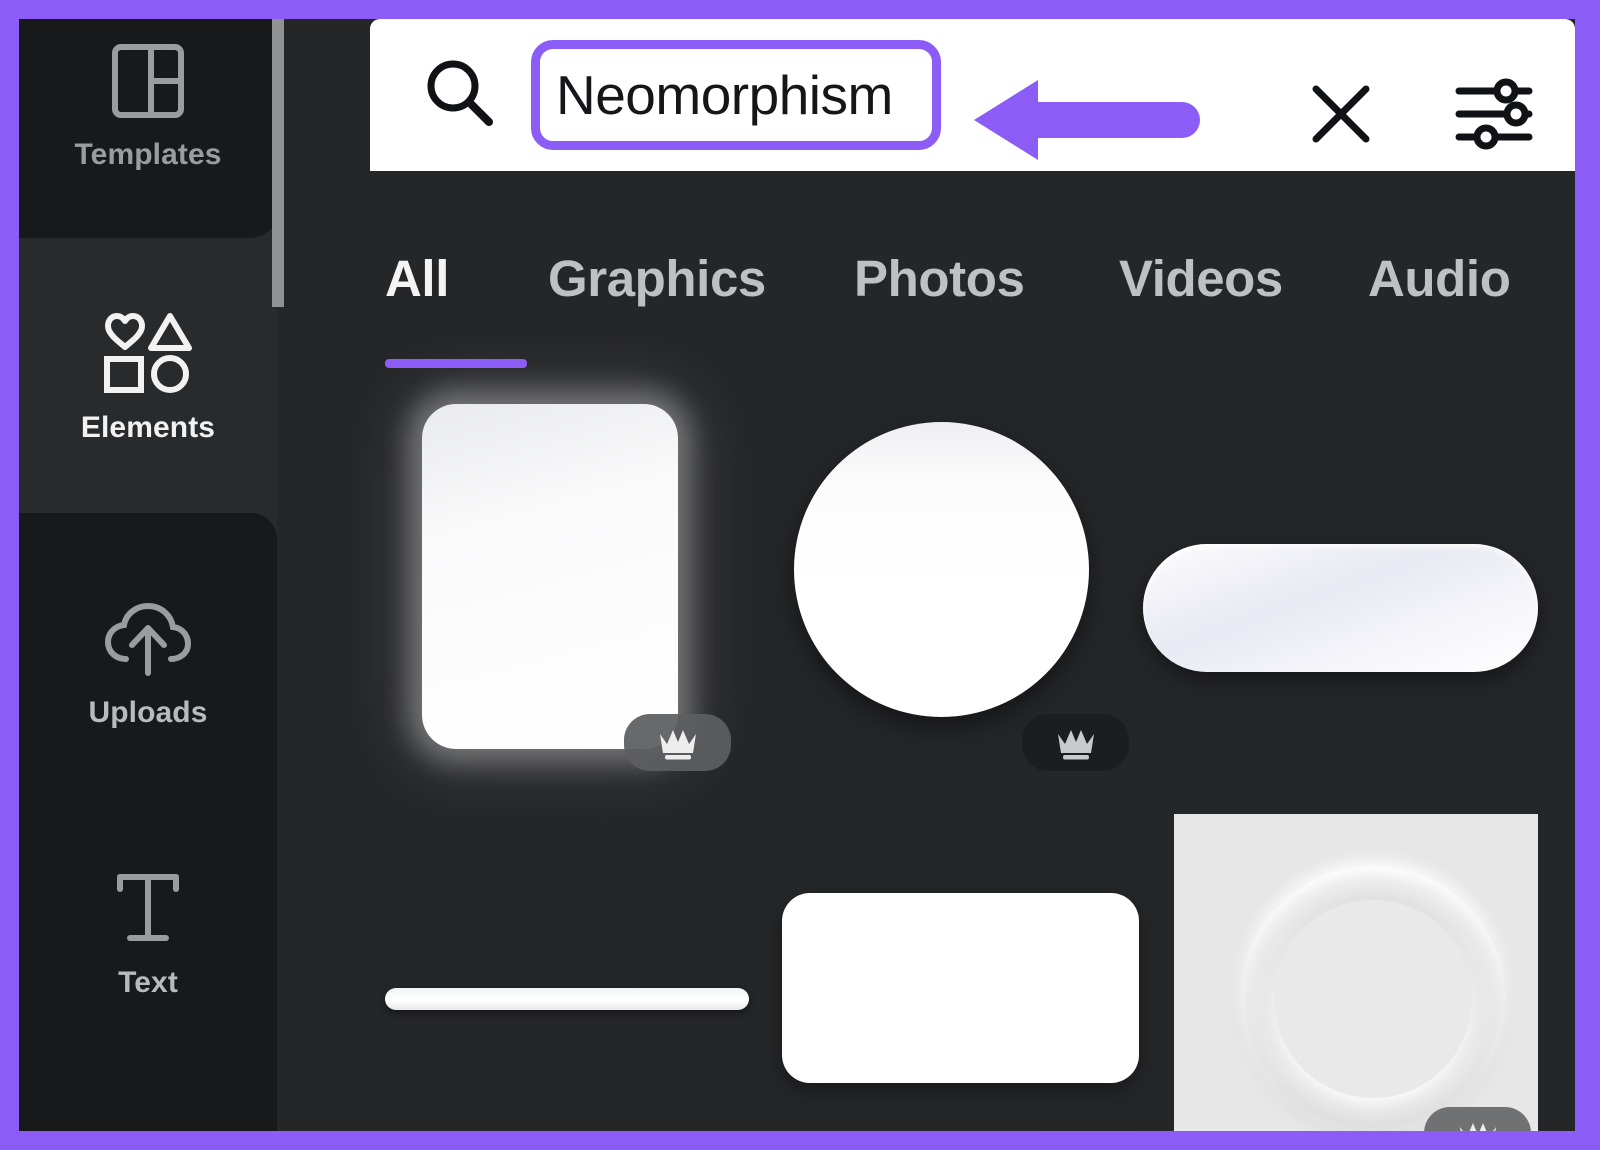 This screenshot has height=1150, width=1600. What do you see at coordinates (1341, 116) in the screenshot?
I see `close-x-icon` at bounding box center [1341, 116].